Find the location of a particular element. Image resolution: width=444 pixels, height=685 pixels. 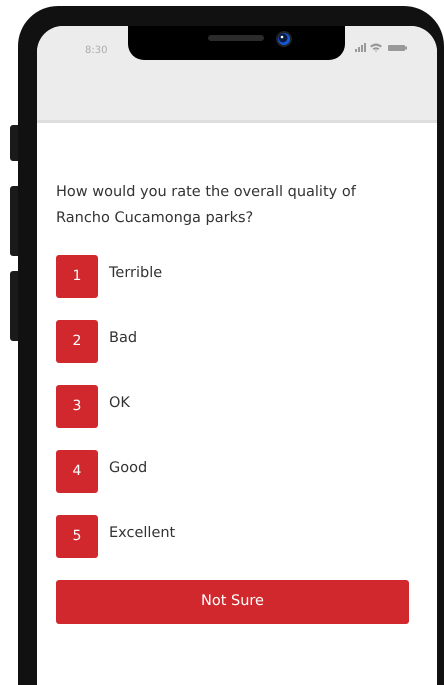

rating-label: Bad is located at coordinates (123, 338).